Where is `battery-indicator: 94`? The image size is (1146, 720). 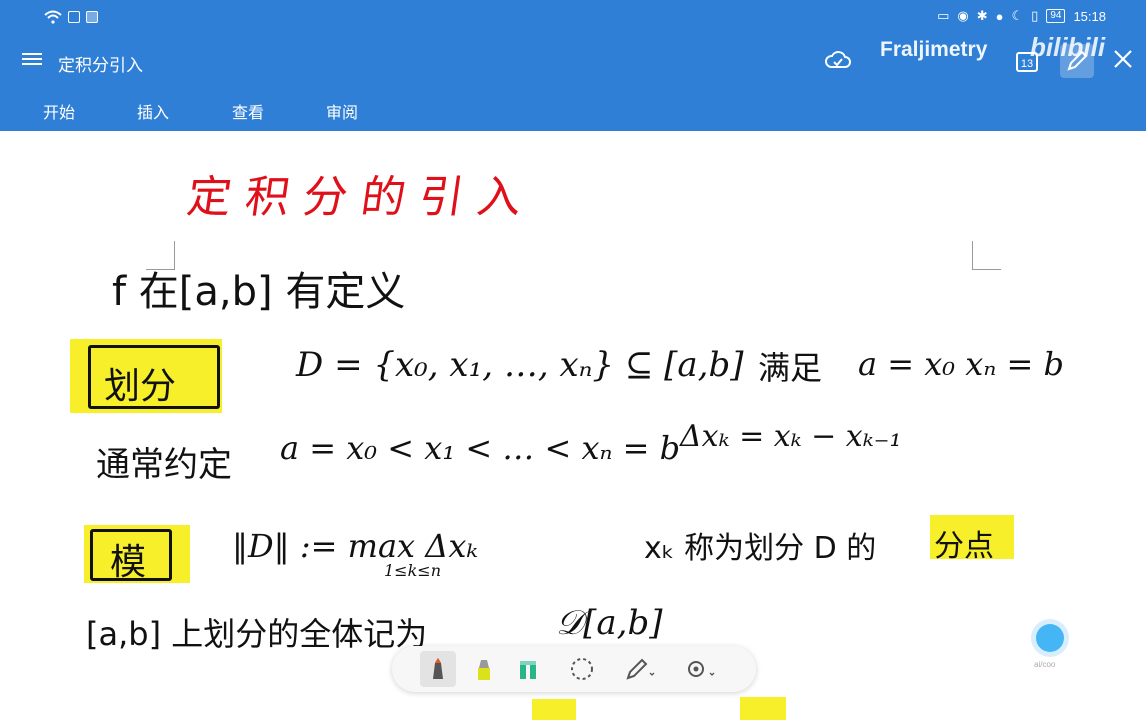 battery-indicator: 94 is located at coordinates (1056, 16).